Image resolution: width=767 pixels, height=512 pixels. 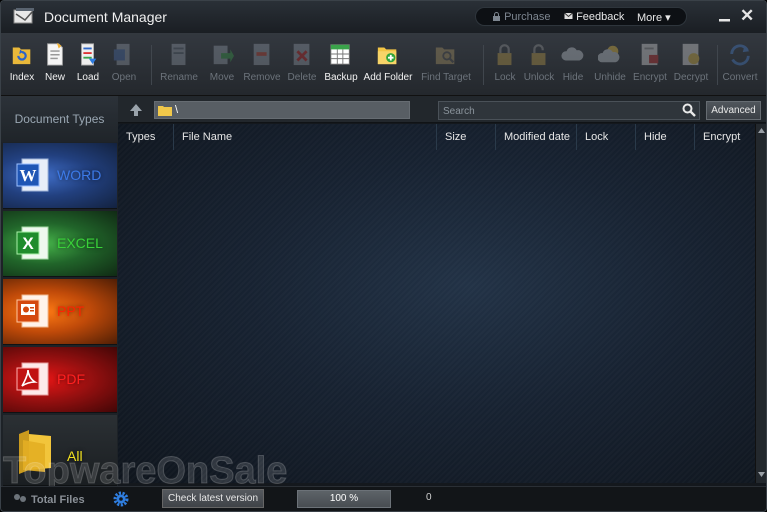 I want to click on svg-text: W, so click(x=28, y=175).